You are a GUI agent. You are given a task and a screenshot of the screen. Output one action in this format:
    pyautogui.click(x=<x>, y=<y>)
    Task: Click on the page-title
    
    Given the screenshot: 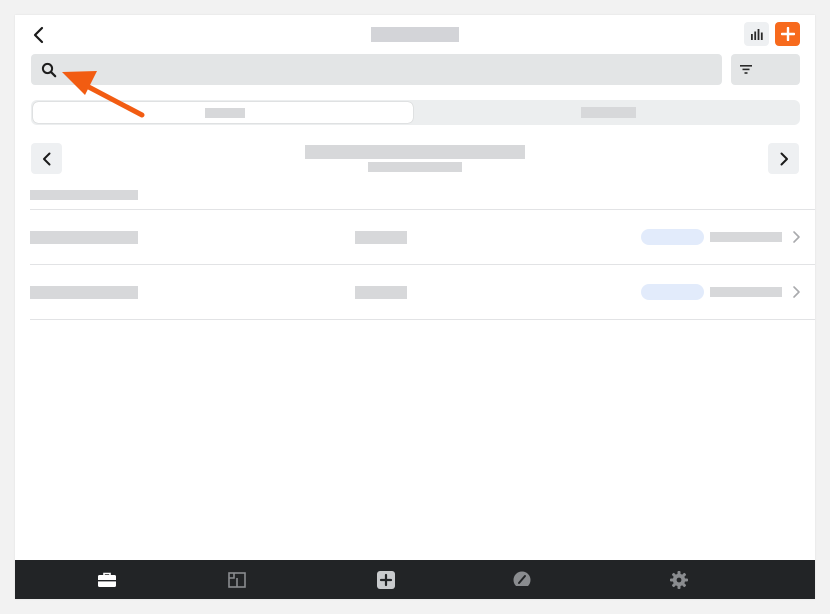 What is the action you would take?
    pyautogui.click(x=415, y=34)
    